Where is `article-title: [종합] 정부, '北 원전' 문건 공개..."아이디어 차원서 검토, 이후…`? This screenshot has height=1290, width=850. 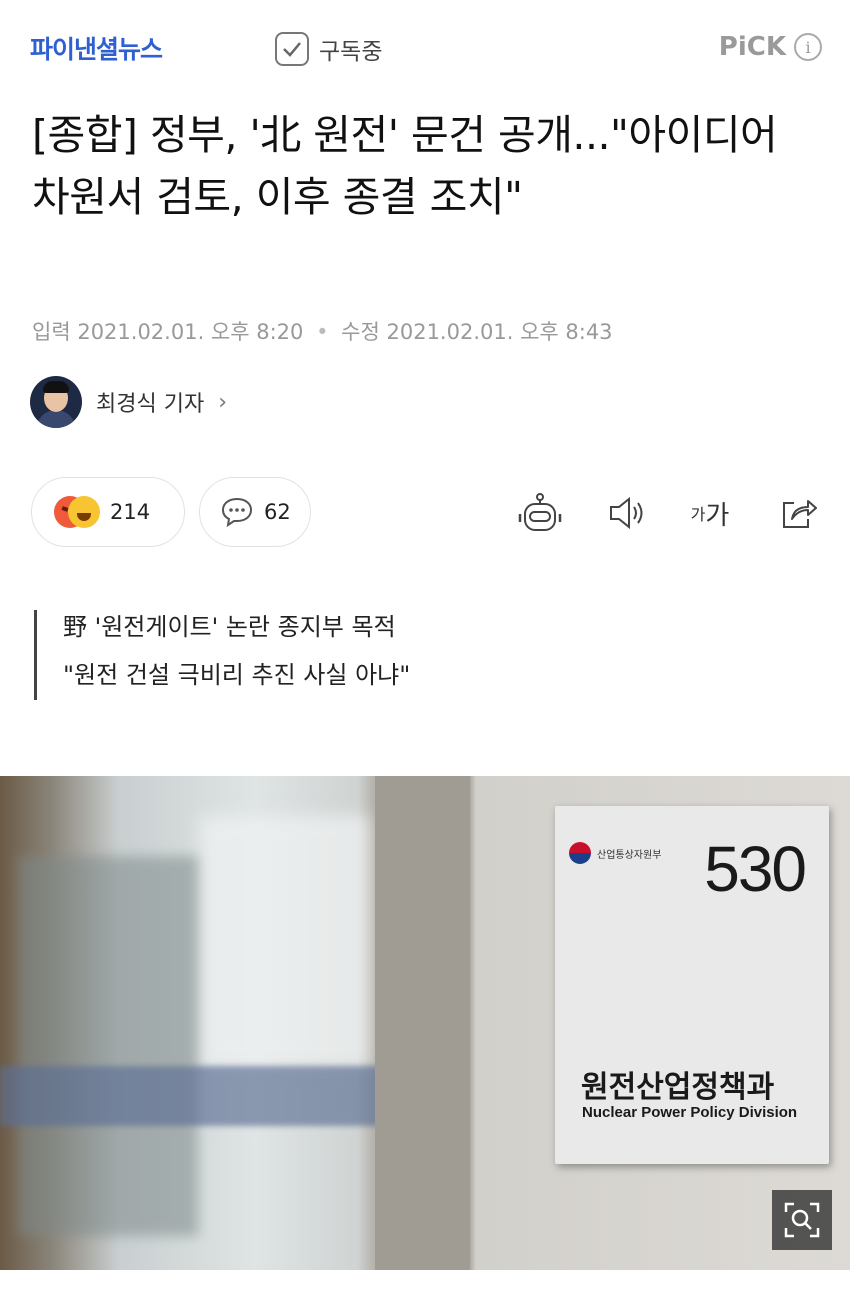 article-title: [종합] 정부, '北 원전' 문건 공개..."아이디어 차원서 검토, 이후… is located at coordinates (405, 166).